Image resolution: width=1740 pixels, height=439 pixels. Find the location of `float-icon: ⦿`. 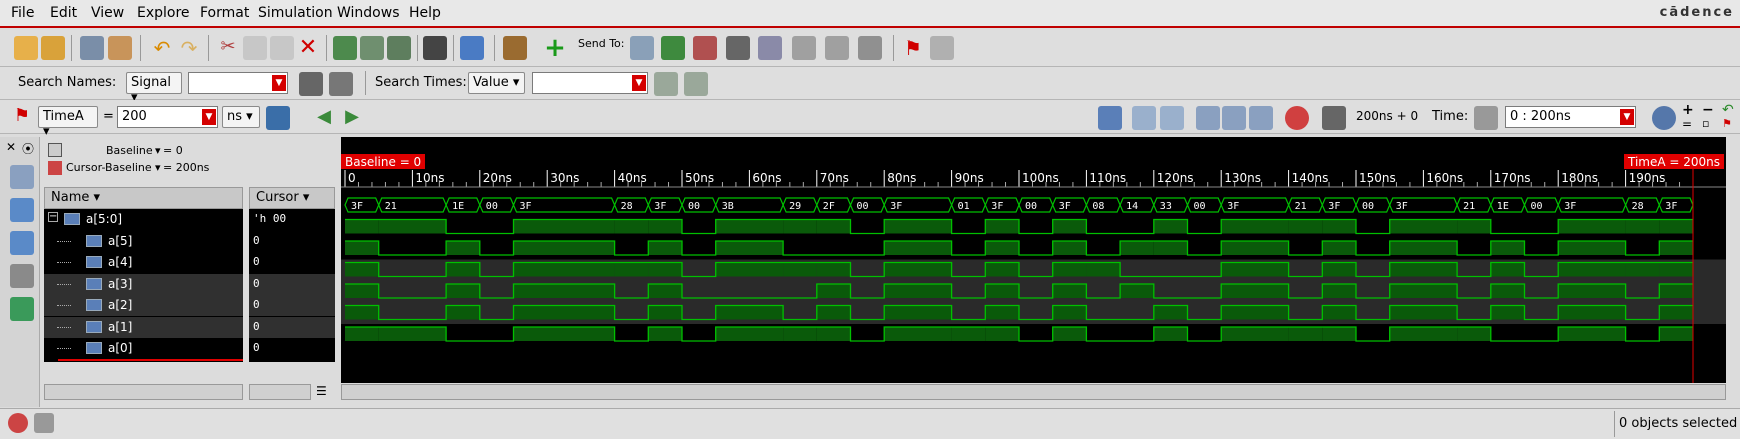

float-icon: ⦿ is located at coordinates (28, 148).